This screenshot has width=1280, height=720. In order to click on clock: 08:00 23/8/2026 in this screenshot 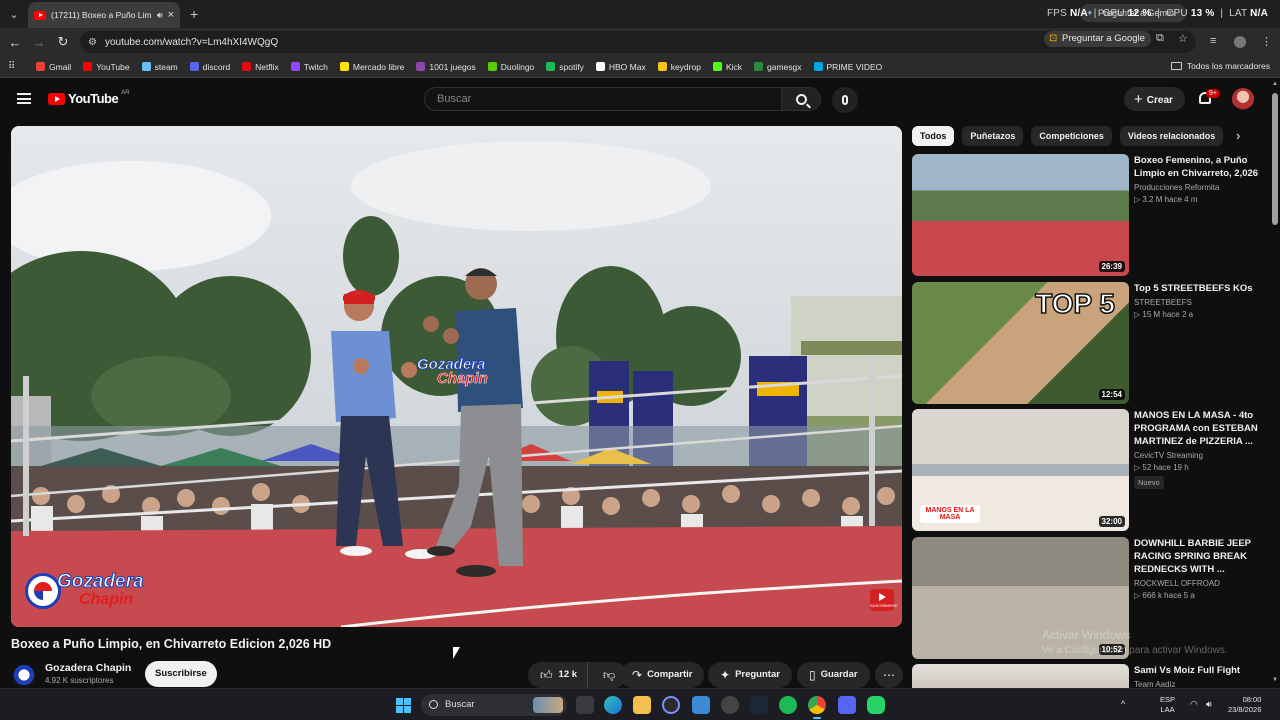, I will do `click(1244, 705)`.